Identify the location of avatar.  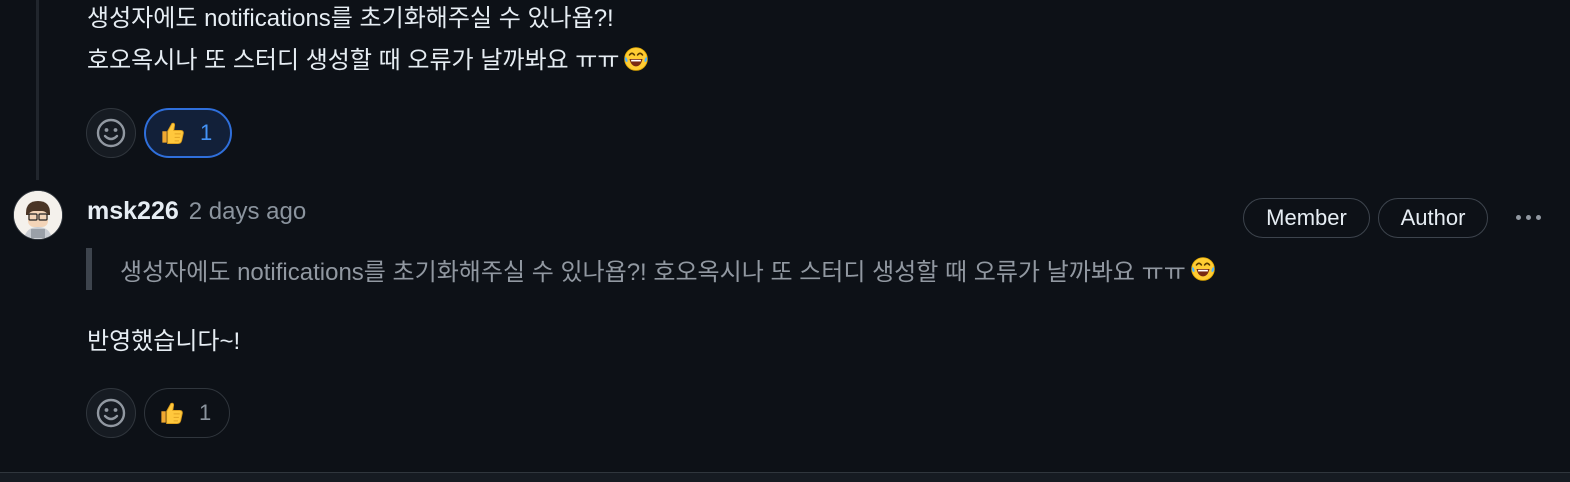
(38, 215).